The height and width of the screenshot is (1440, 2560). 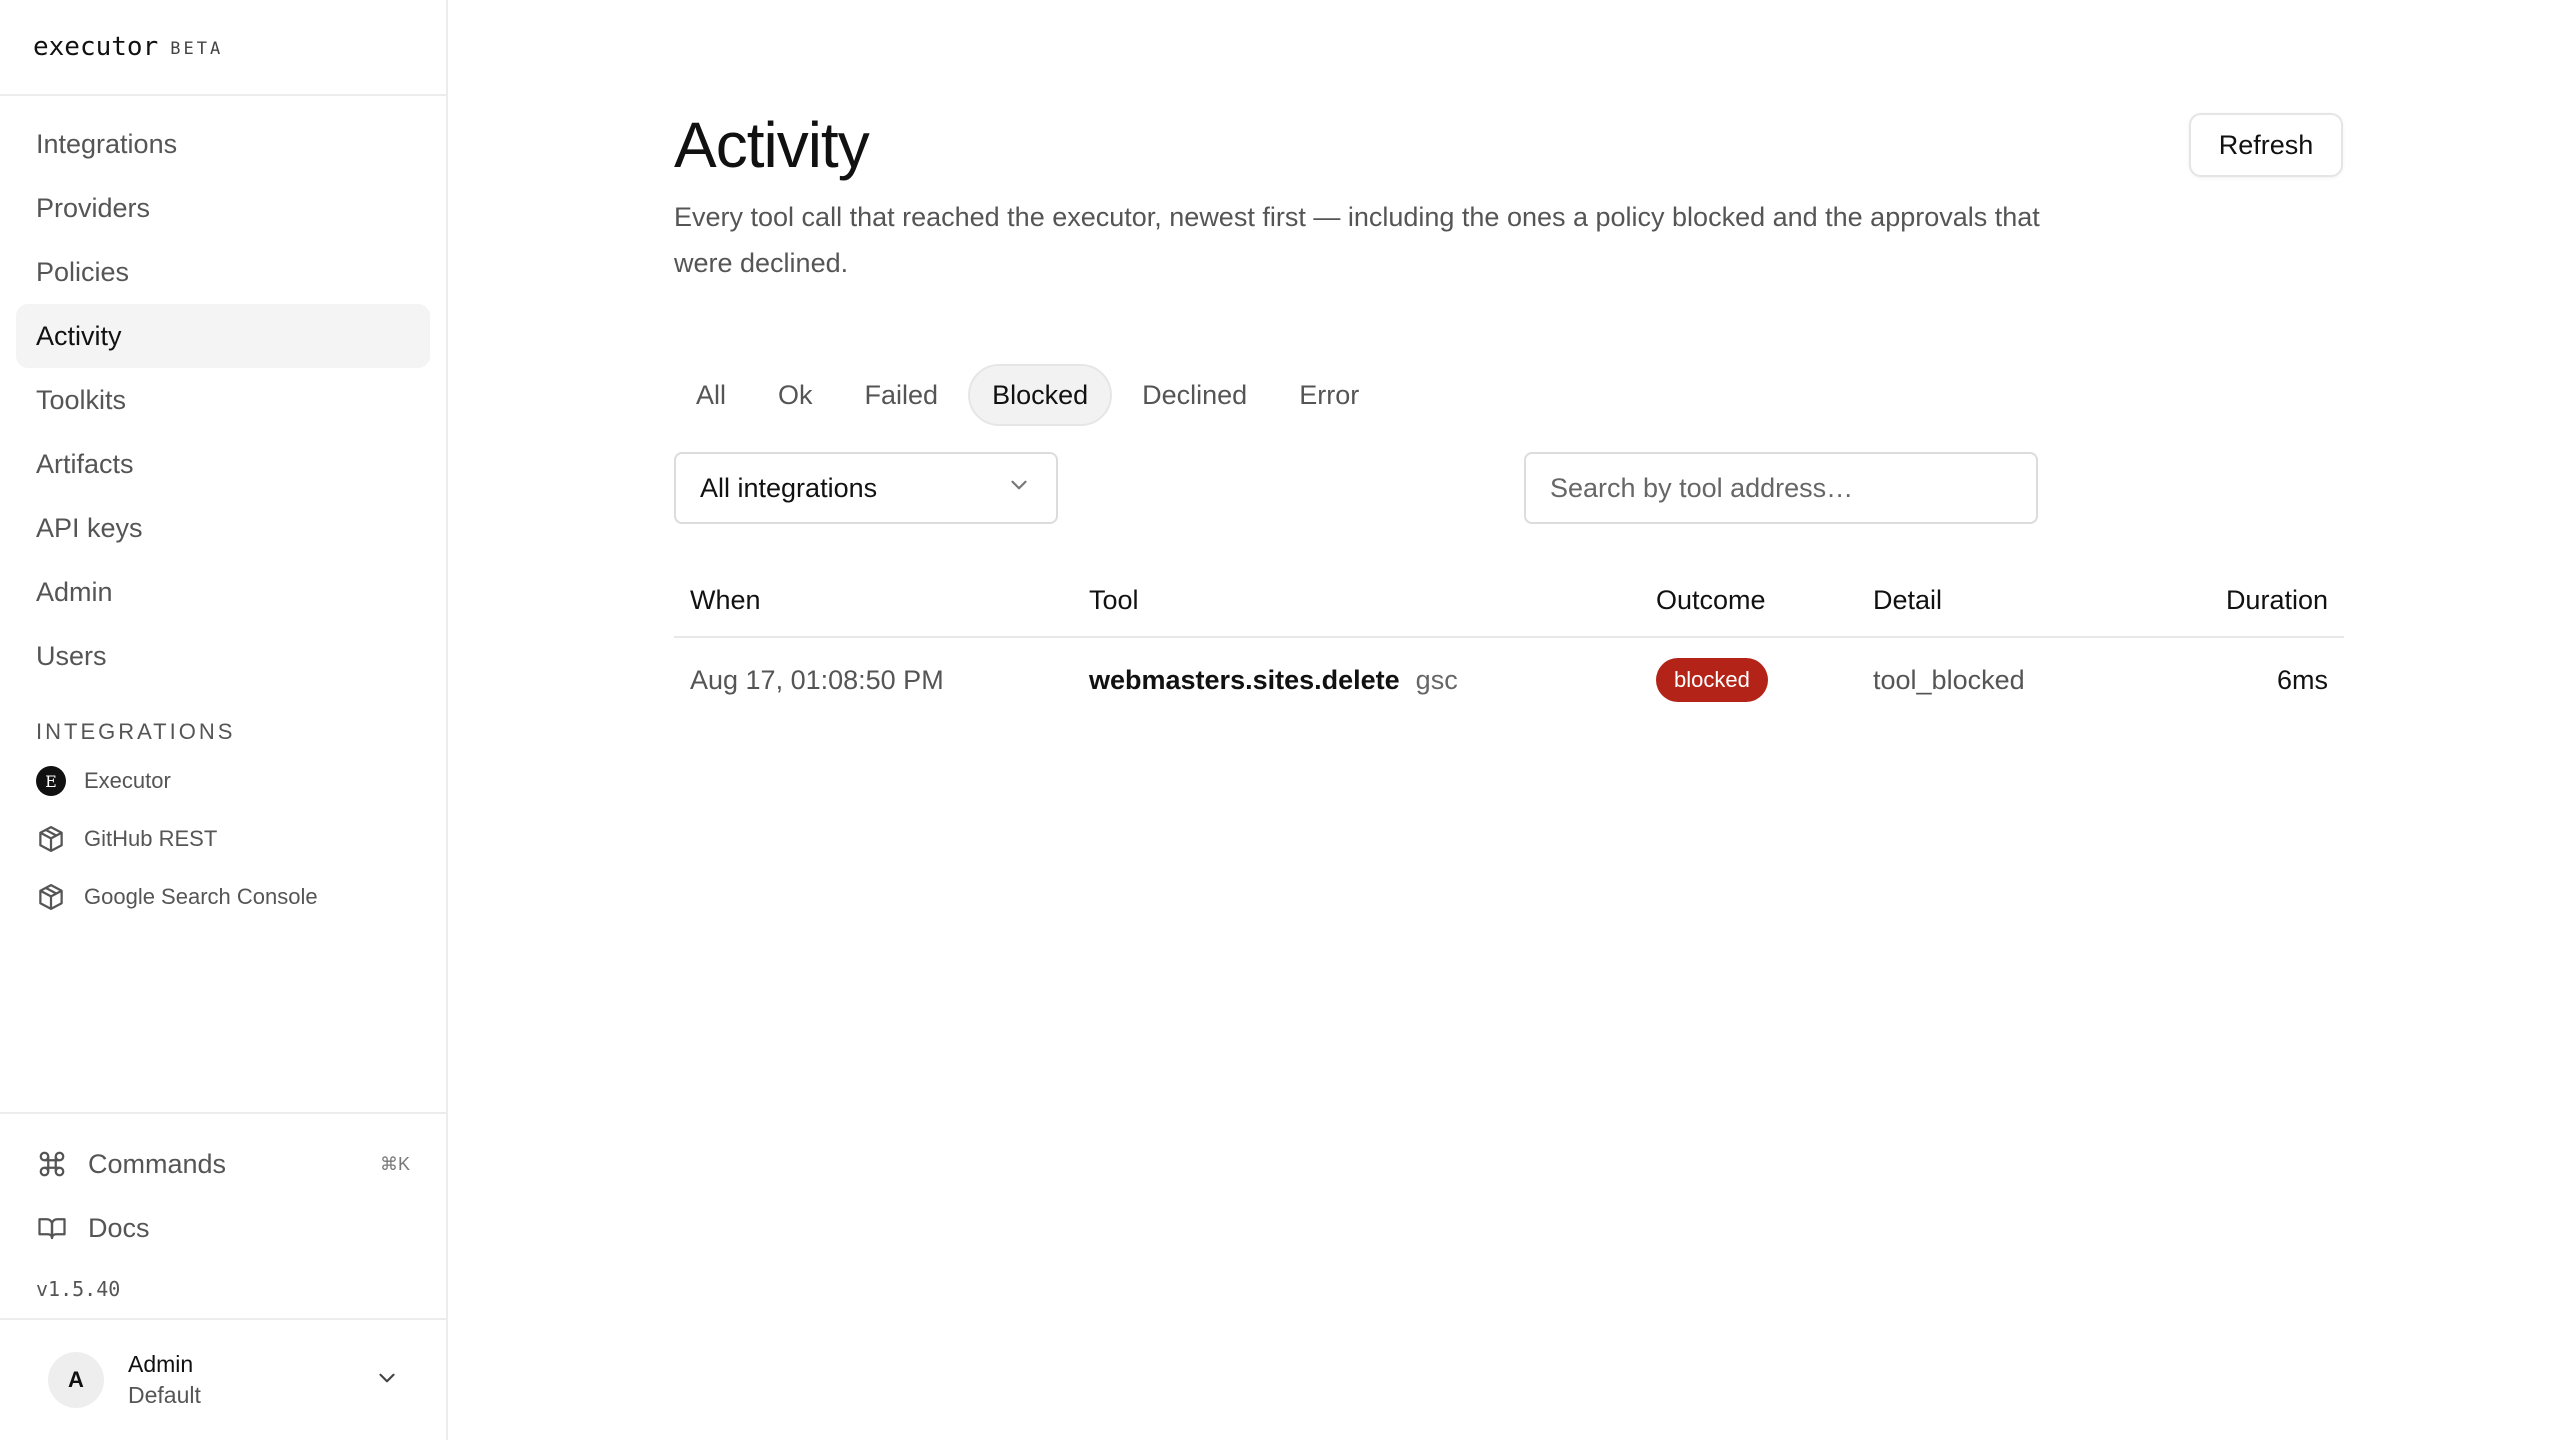 What do you see at coordinates (881, 600) in the screenshot?
I see `column-header-when: When` at bounding box center [881, 600].